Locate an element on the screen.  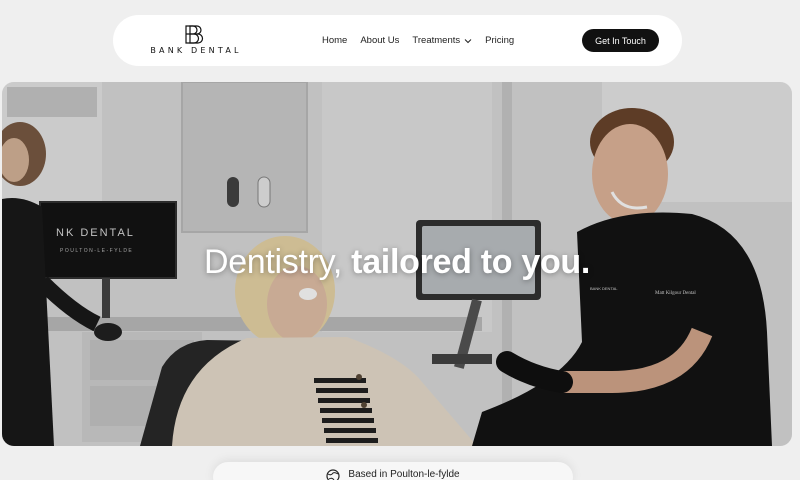
globe-icon is located at coordinates (333, 474).